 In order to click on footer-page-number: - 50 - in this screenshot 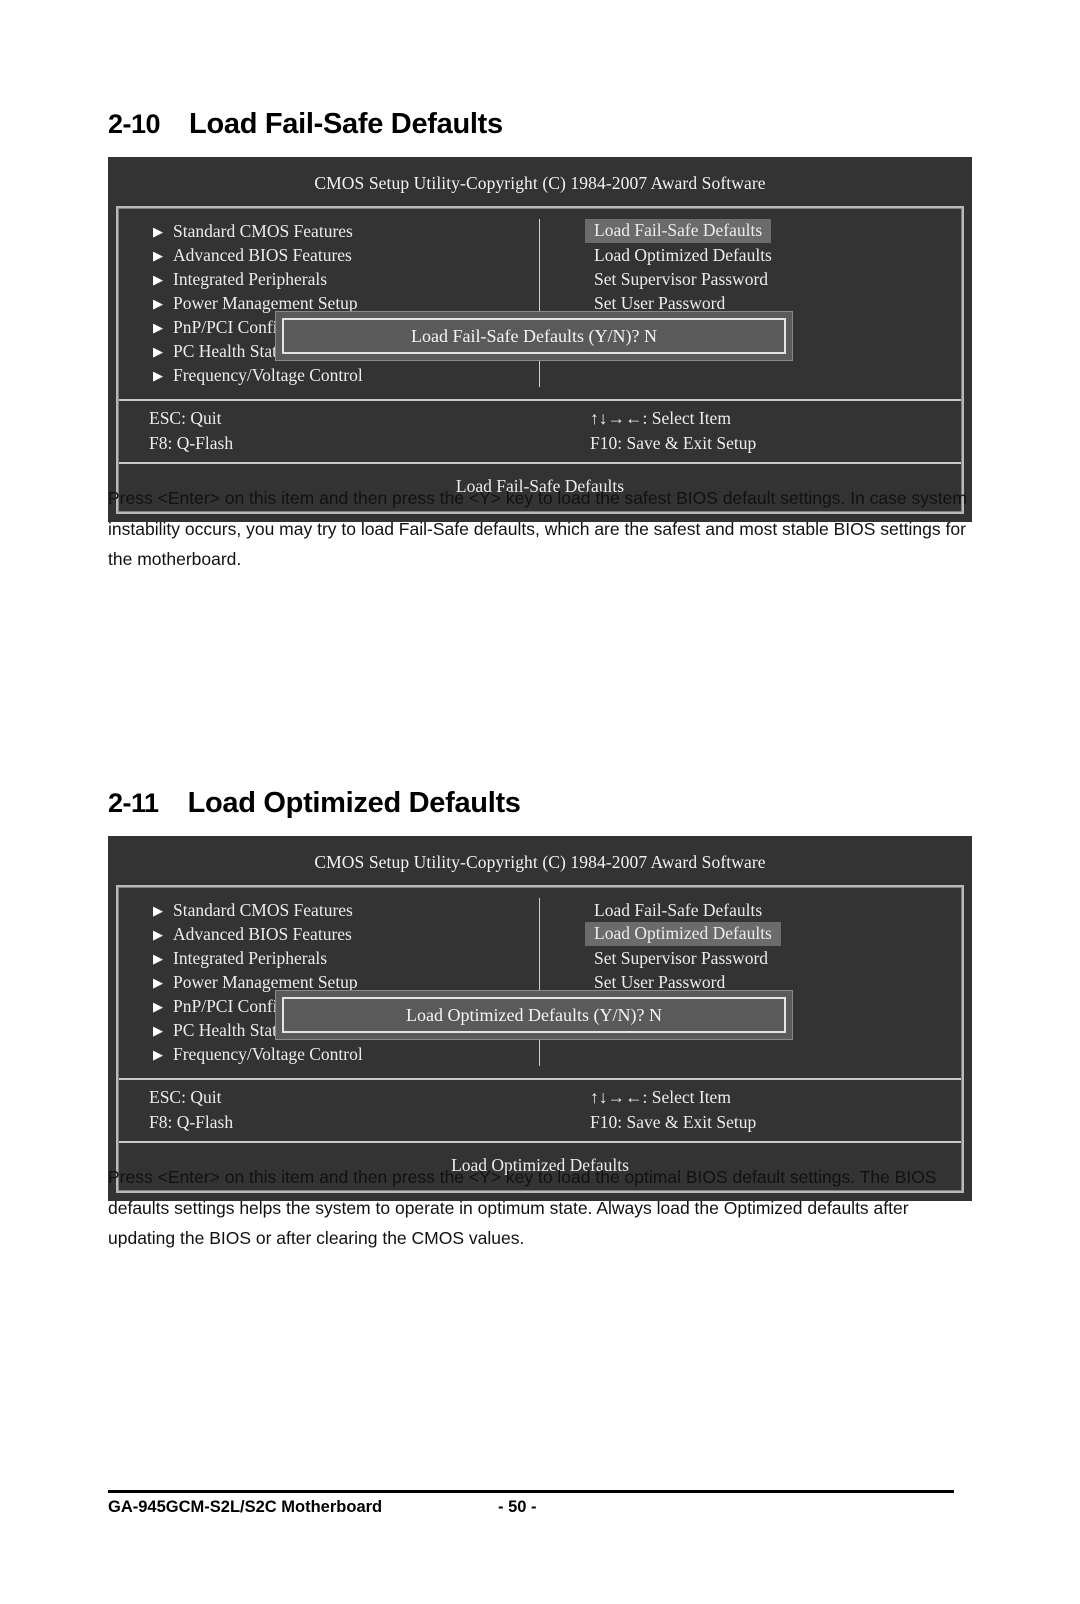, I will do `click(517, 1507)`.